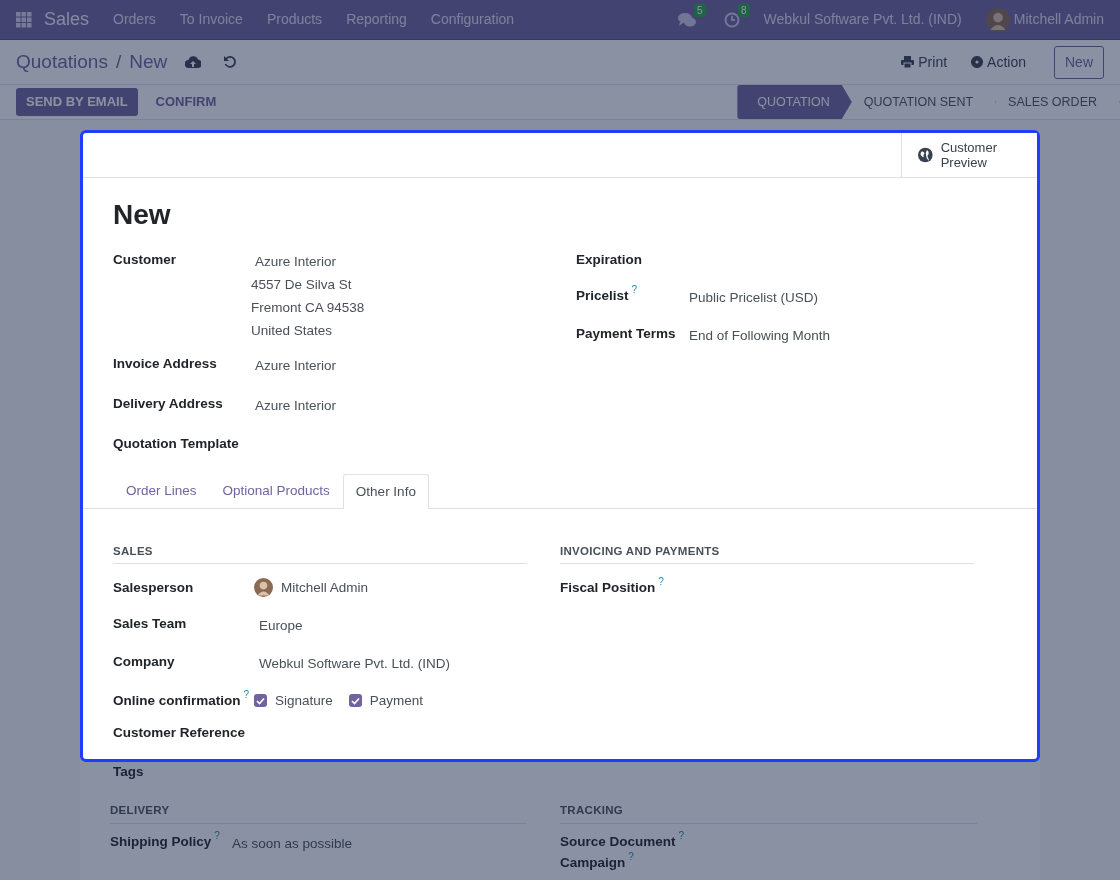 The width and height of the screenshot is (1120, 880). What do you see at coordinates (396, 700) in the screenshot?
I see `checkbox-label: Payment` at bounding box center [396, 700].